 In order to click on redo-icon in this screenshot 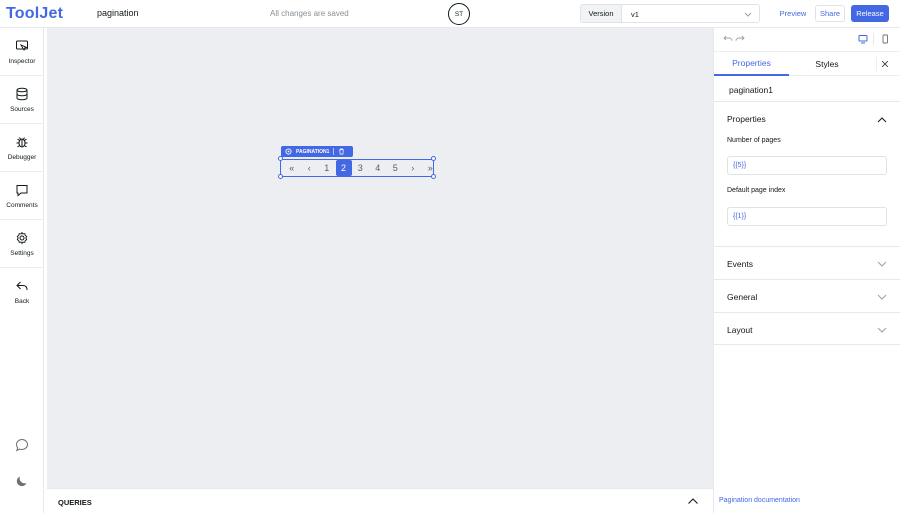, I will do `click(740, 39)`.